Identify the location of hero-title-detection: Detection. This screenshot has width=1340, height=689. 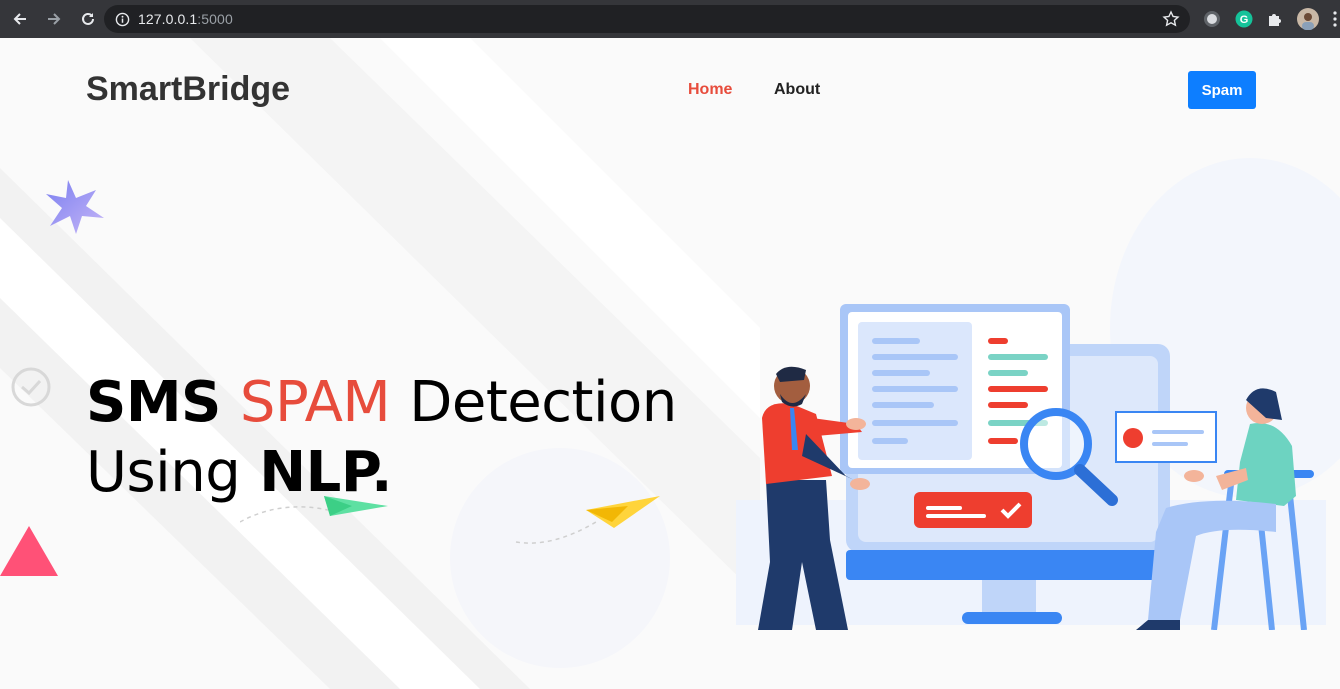
(543, 402).